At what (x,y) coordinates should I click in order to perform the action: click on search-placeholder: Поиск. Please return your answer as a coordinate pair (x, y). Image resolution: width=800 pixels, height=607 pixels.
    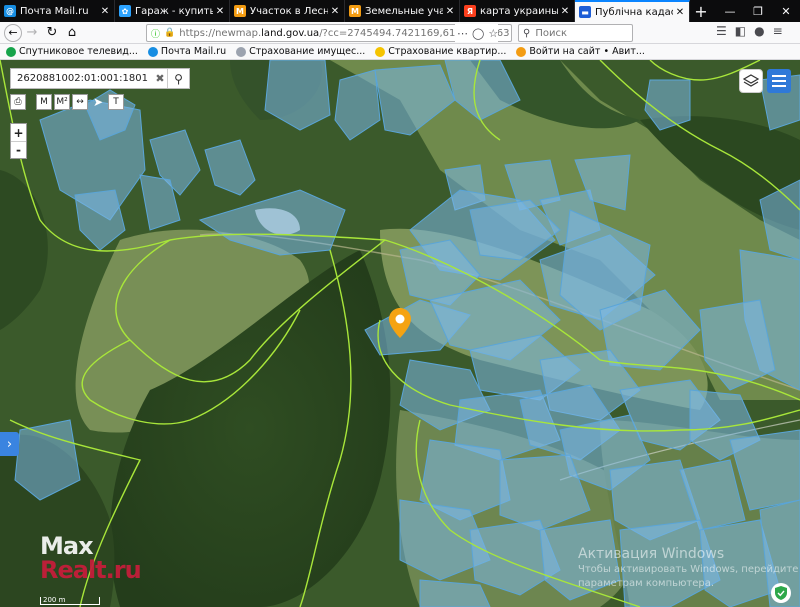
    Looking at the image, I should click on (551, 33).